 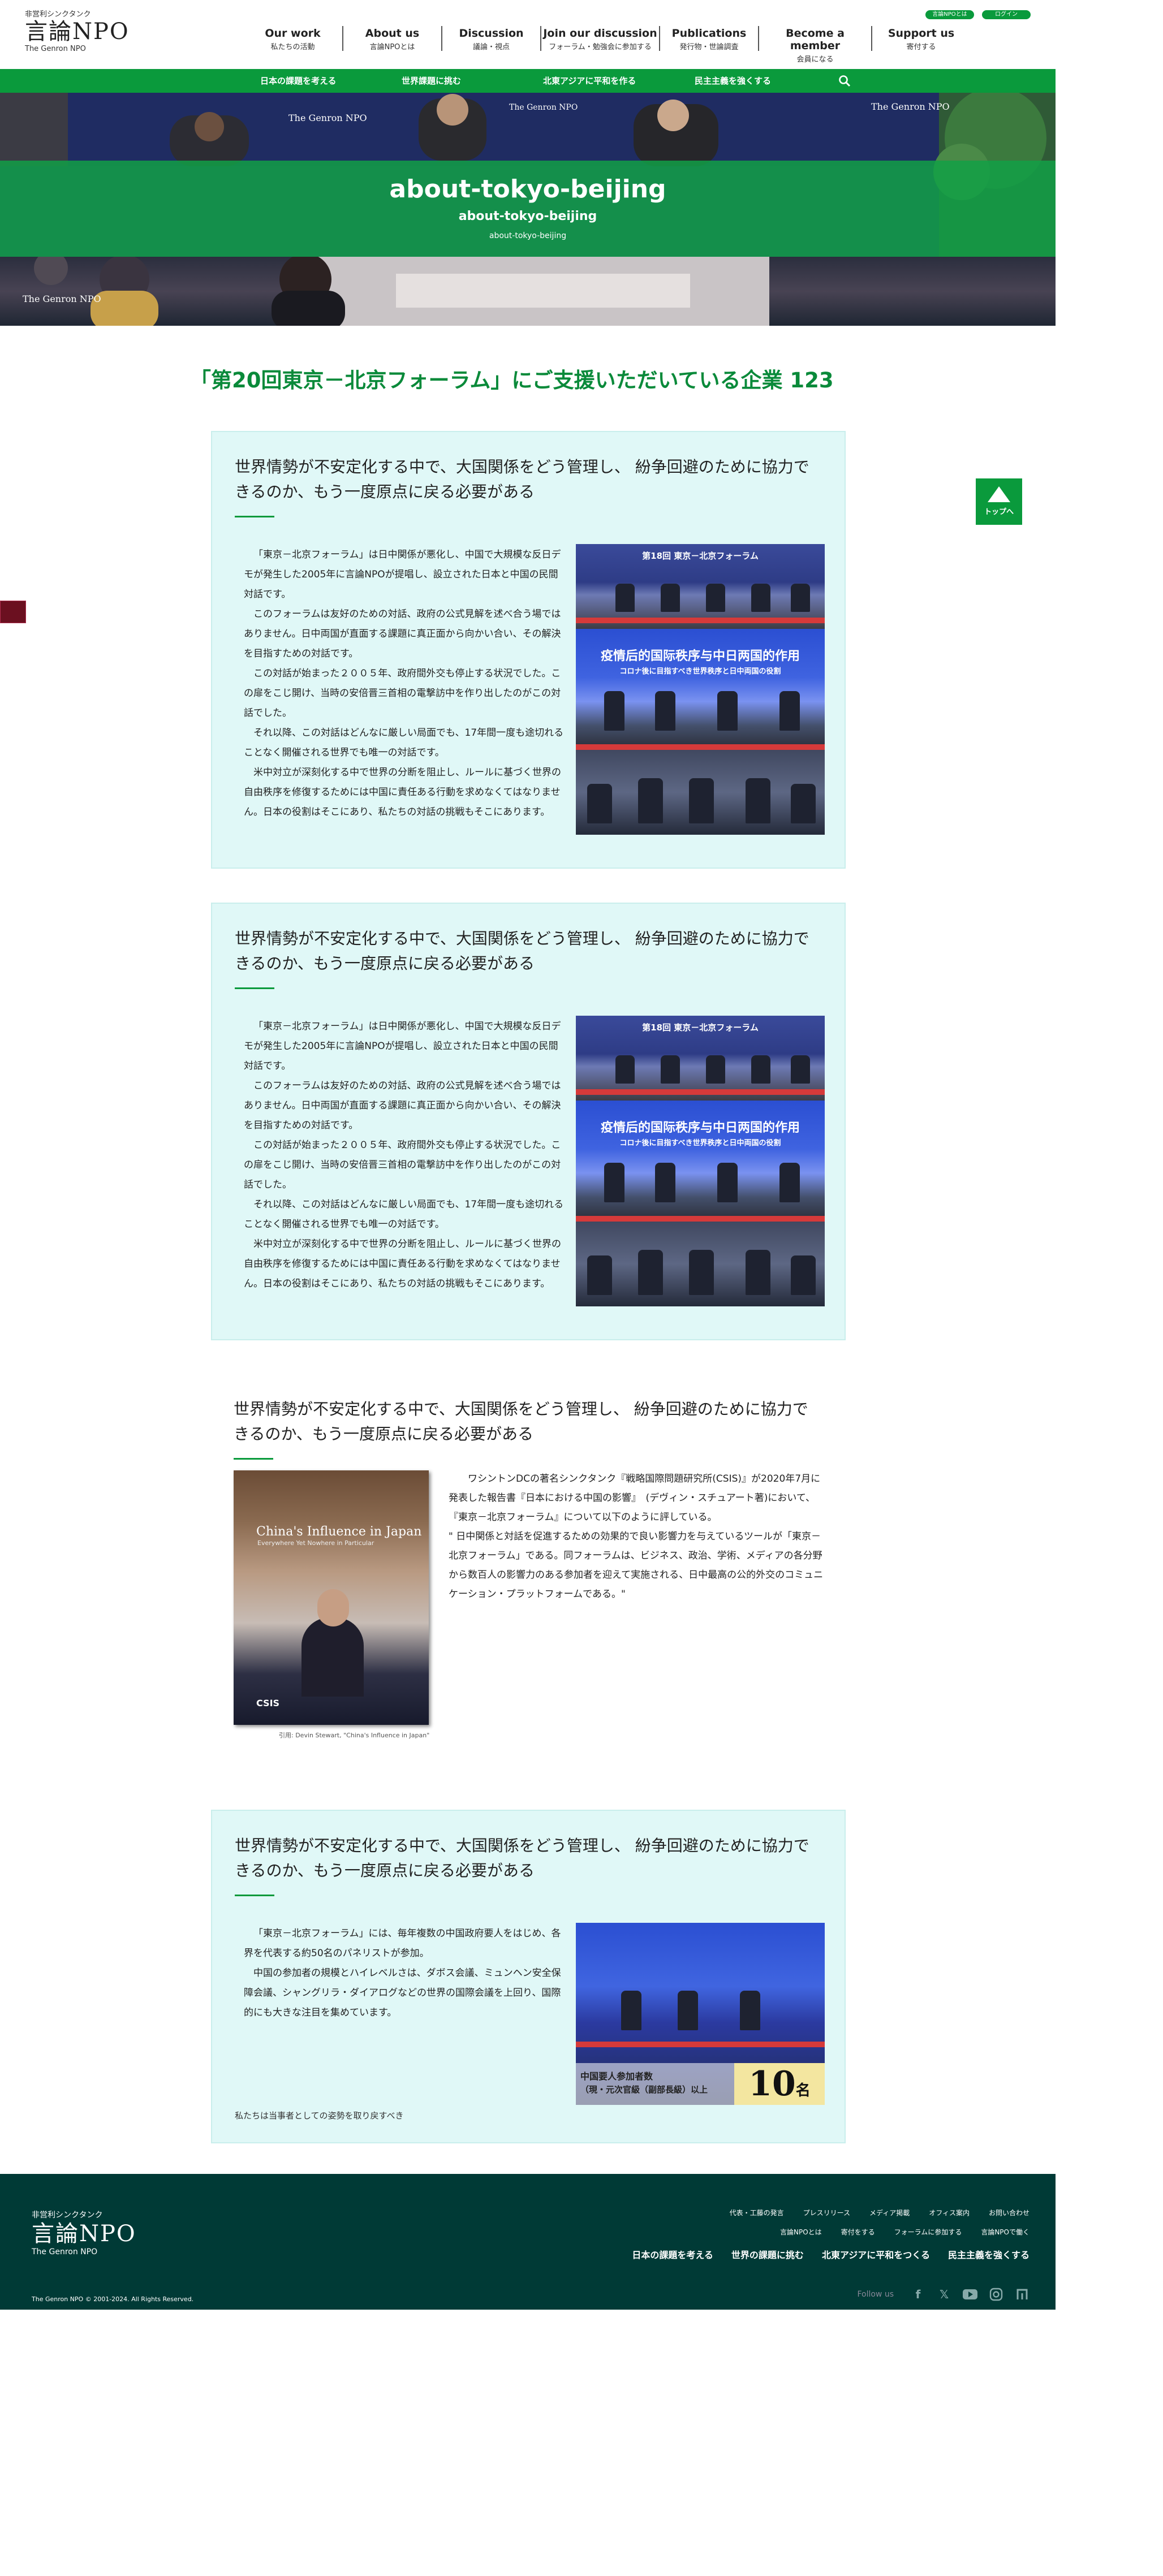 What do you see at coordinates (767, 2254) in the screenshot?
I see `footer-category-link: 世界の課題に挑む` at bounding box center [767, 2254].